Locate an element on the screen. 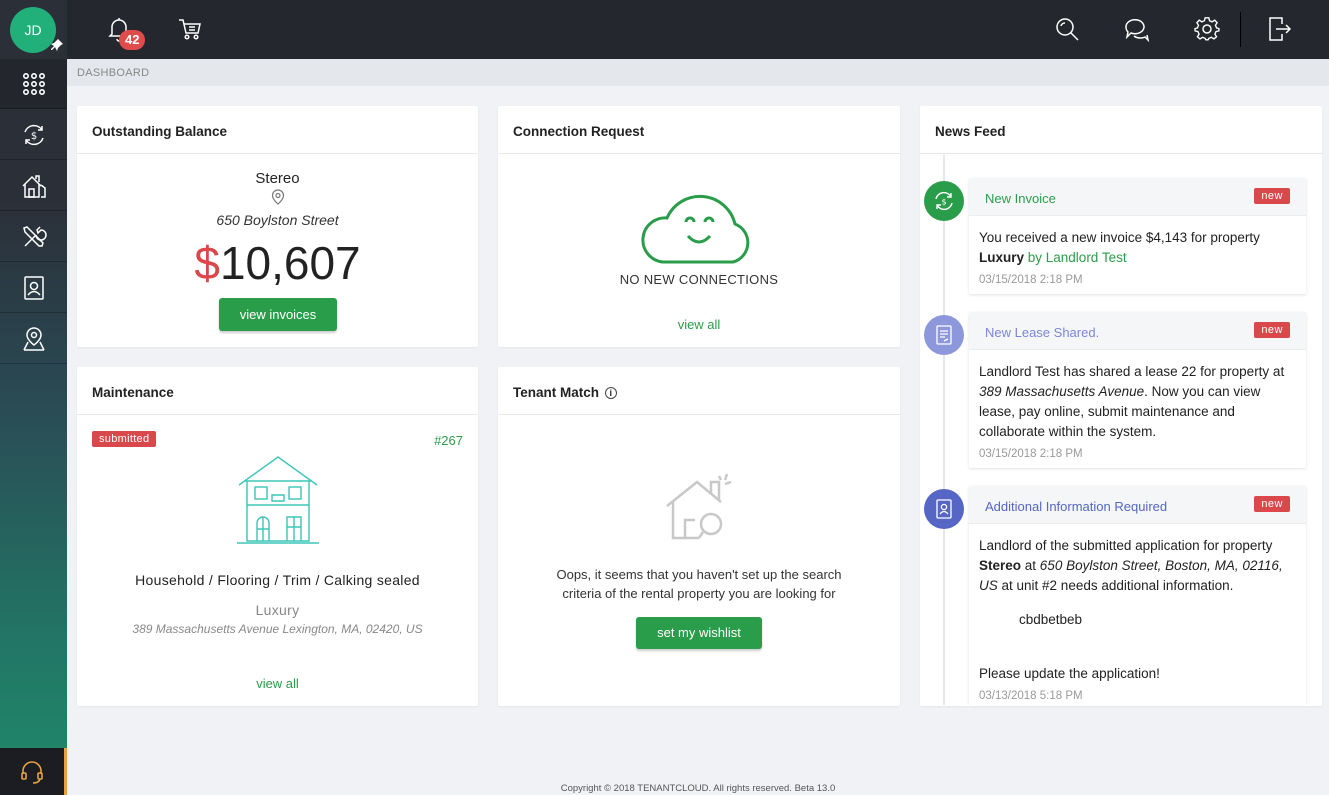 The image size is (1329, 795). lease-feed-icon is located at coordinates (944, 335).